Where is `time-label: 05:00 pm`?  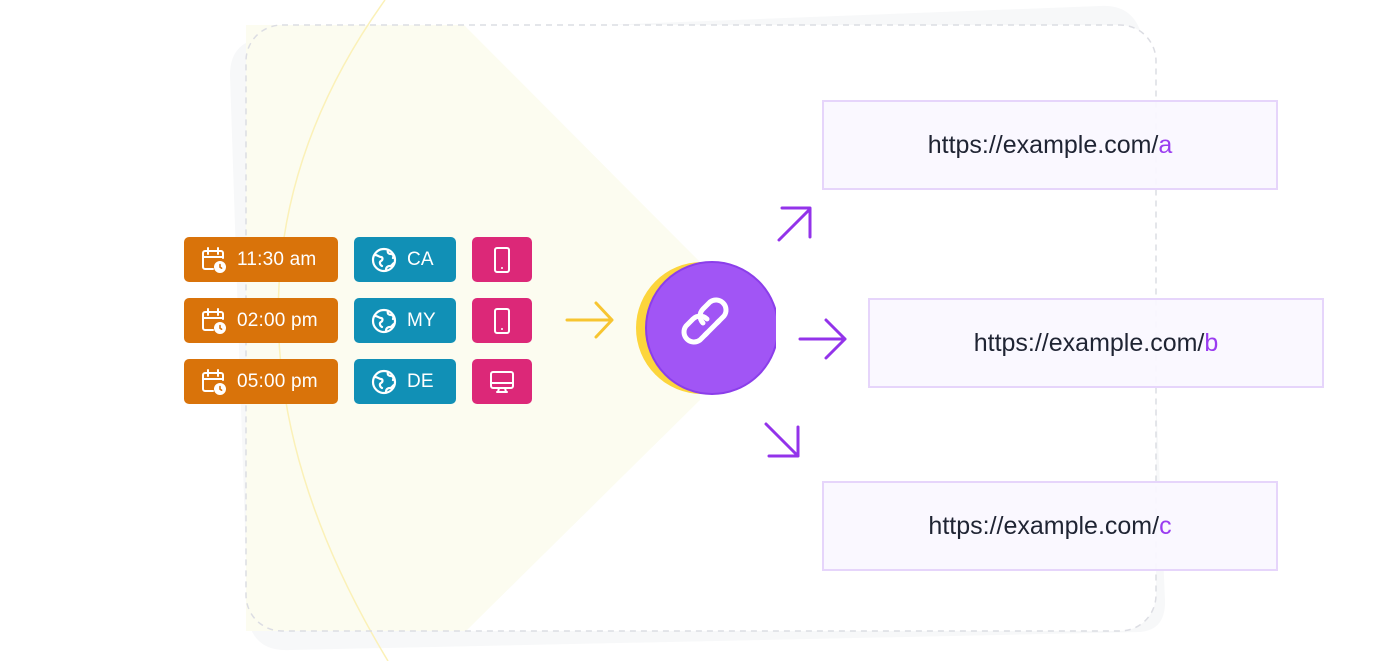 time-label: 05:00 pm is located at coordinates (277, 381).